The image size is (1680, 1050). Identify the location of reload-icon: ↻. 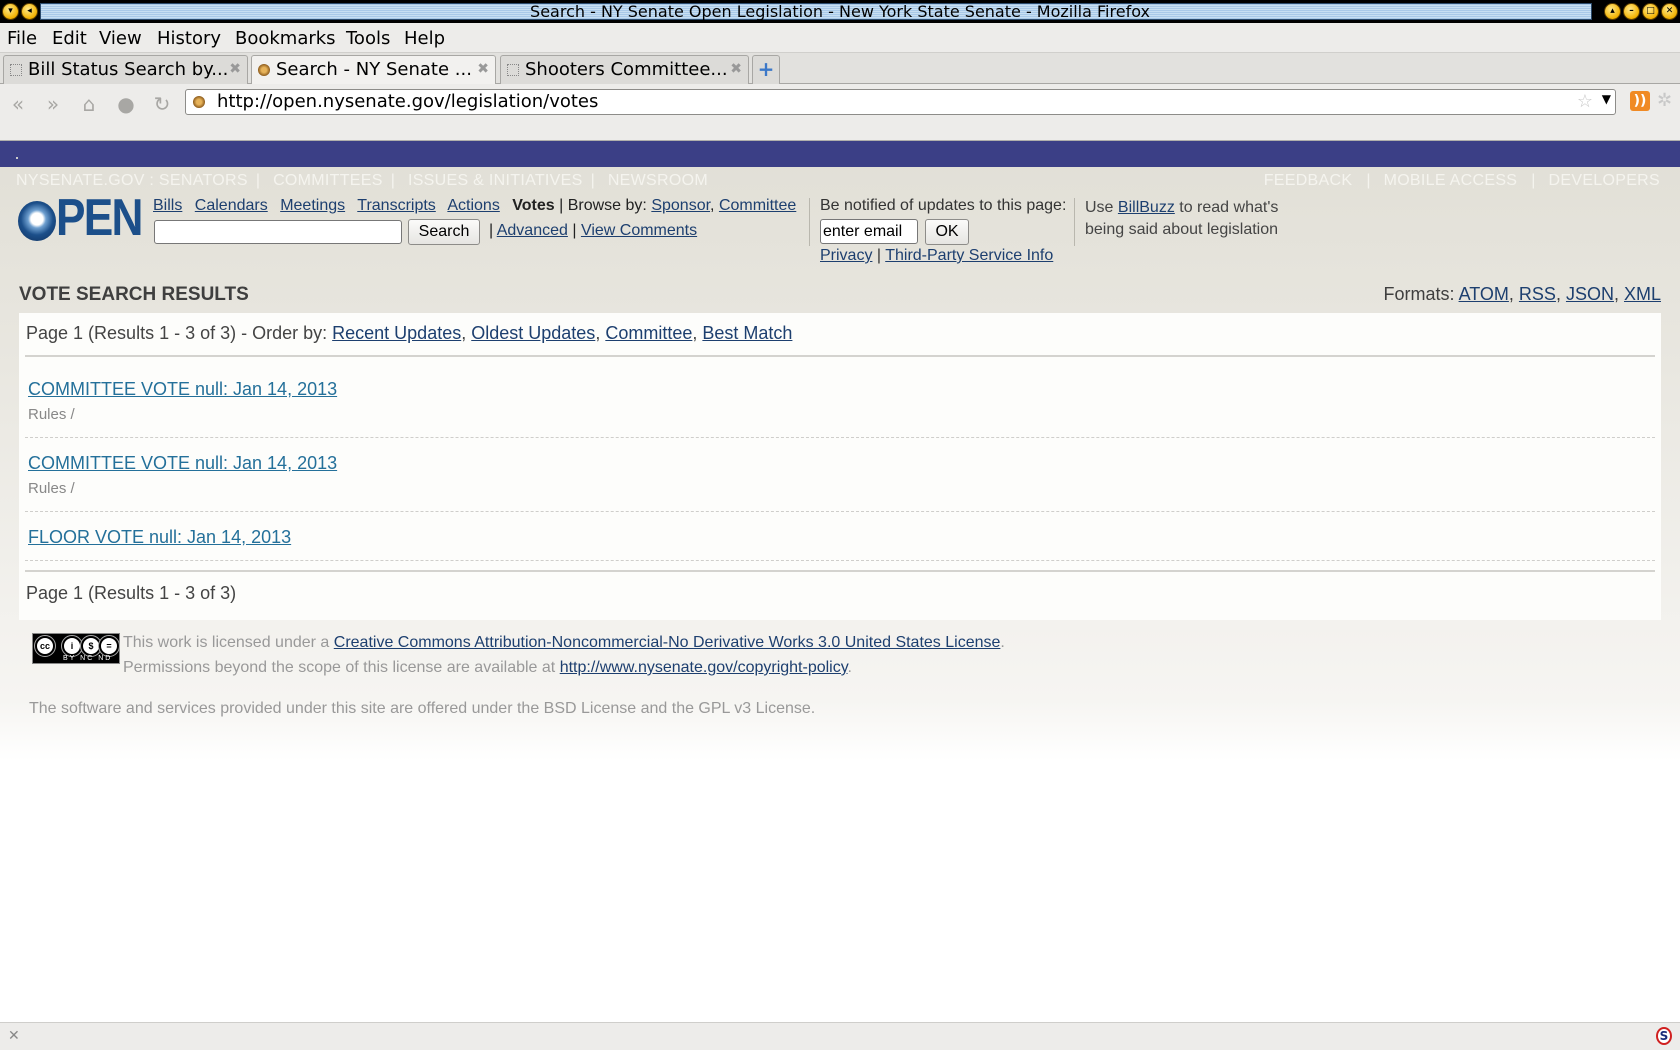
(162, 104).